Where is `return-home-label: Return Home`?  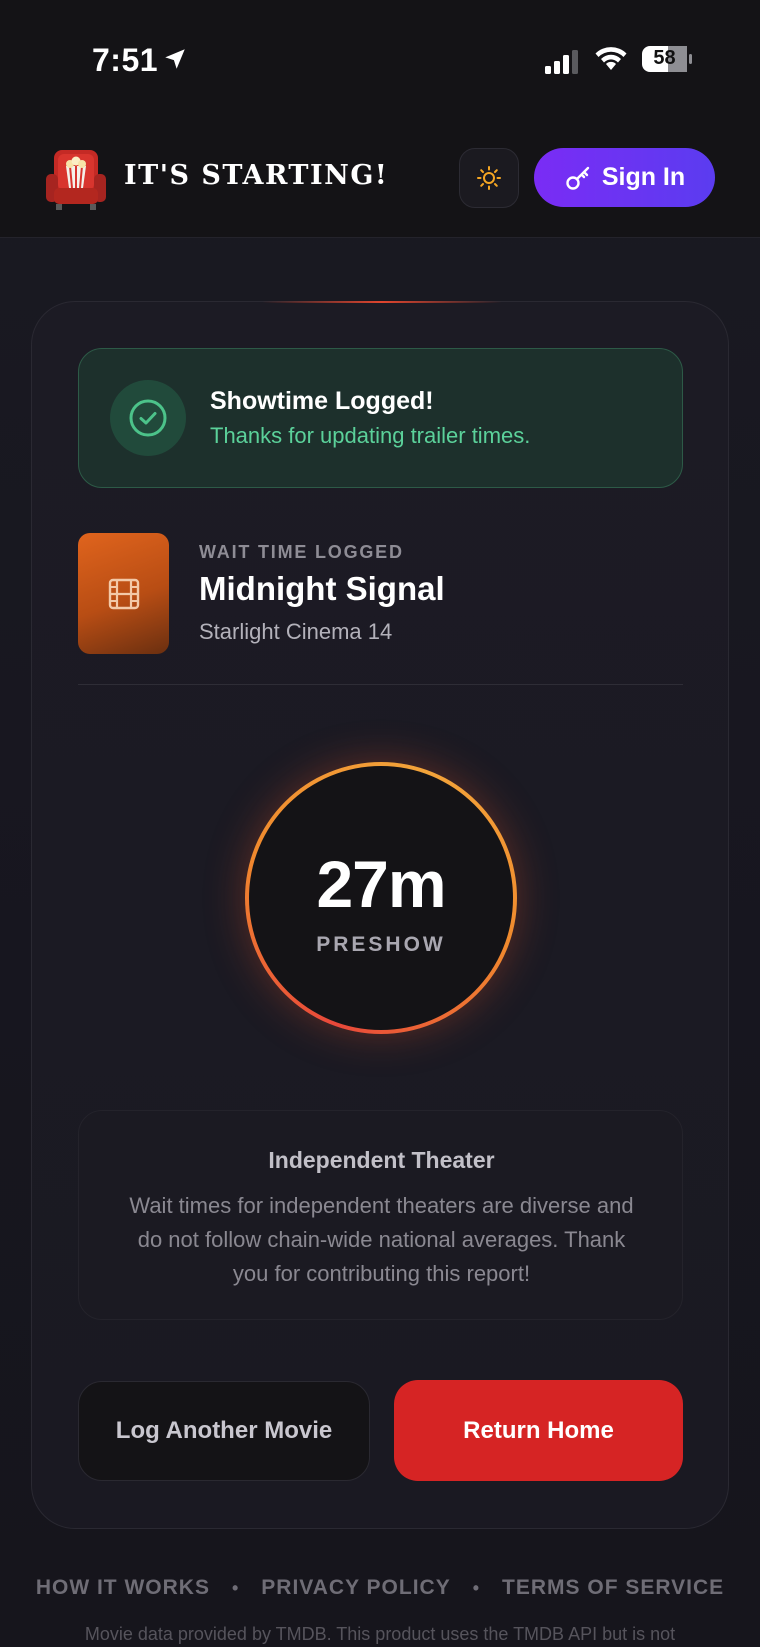 return-home-label: Return Home is located at coordinates (538, 1430).